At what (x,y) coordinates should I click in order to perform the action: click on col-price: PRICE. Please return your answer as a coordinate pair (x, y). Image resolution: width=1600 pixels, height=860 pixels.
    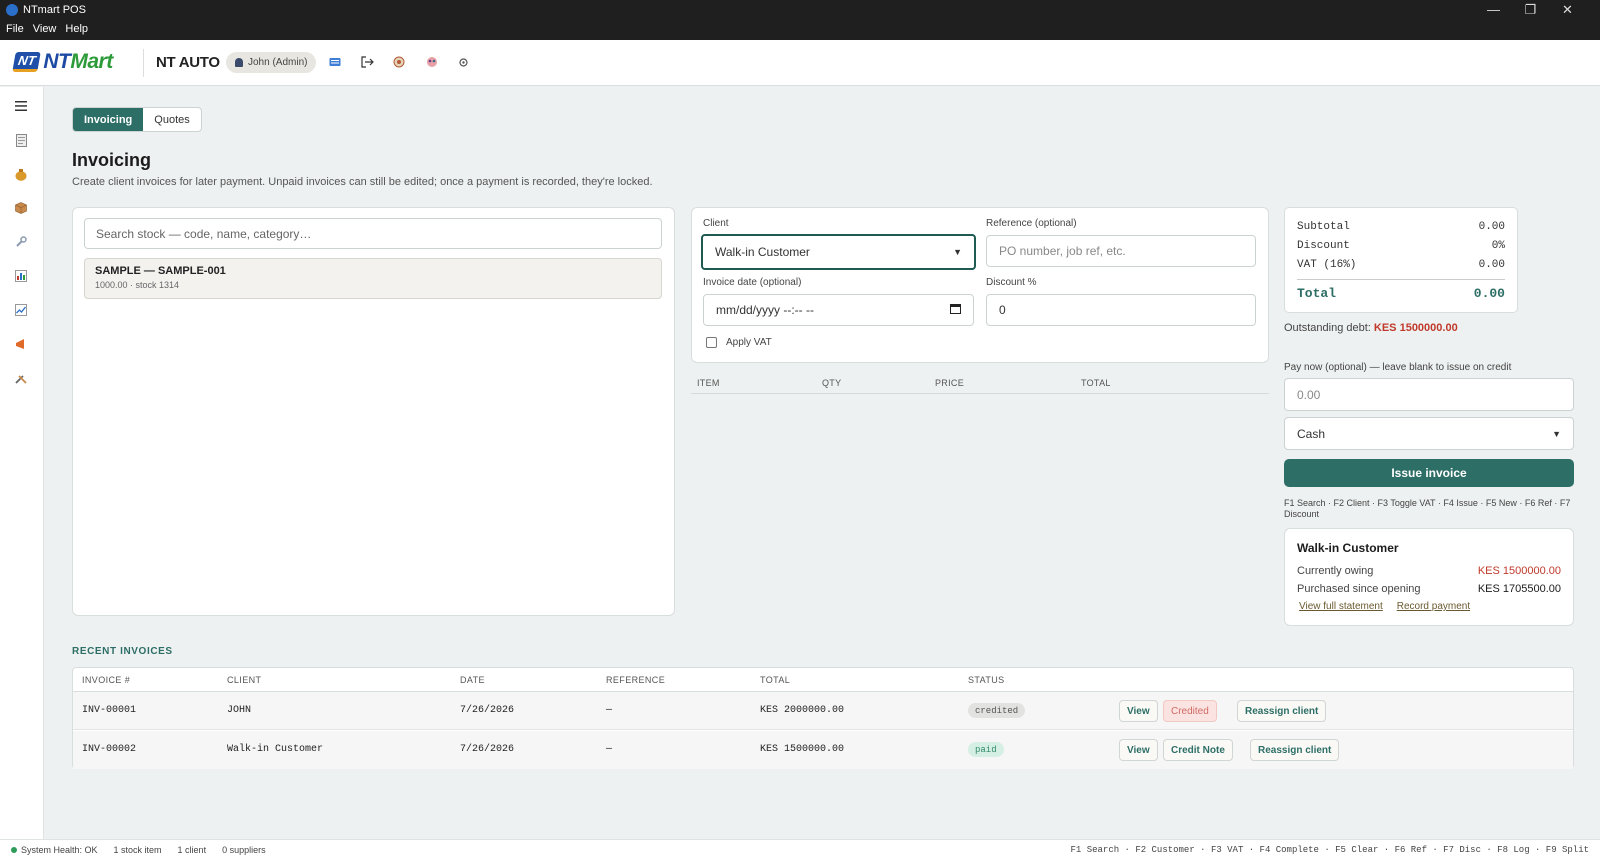
    Looking at the image, I should click on (950, 383).